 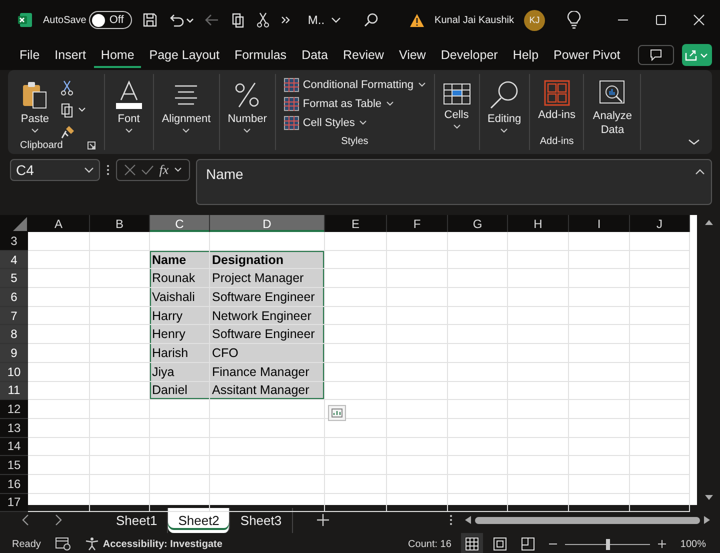 What do you see at coordinates (14, 353) in the screenshot?
I see `row-header: 9` at bounding box center [14, 353].